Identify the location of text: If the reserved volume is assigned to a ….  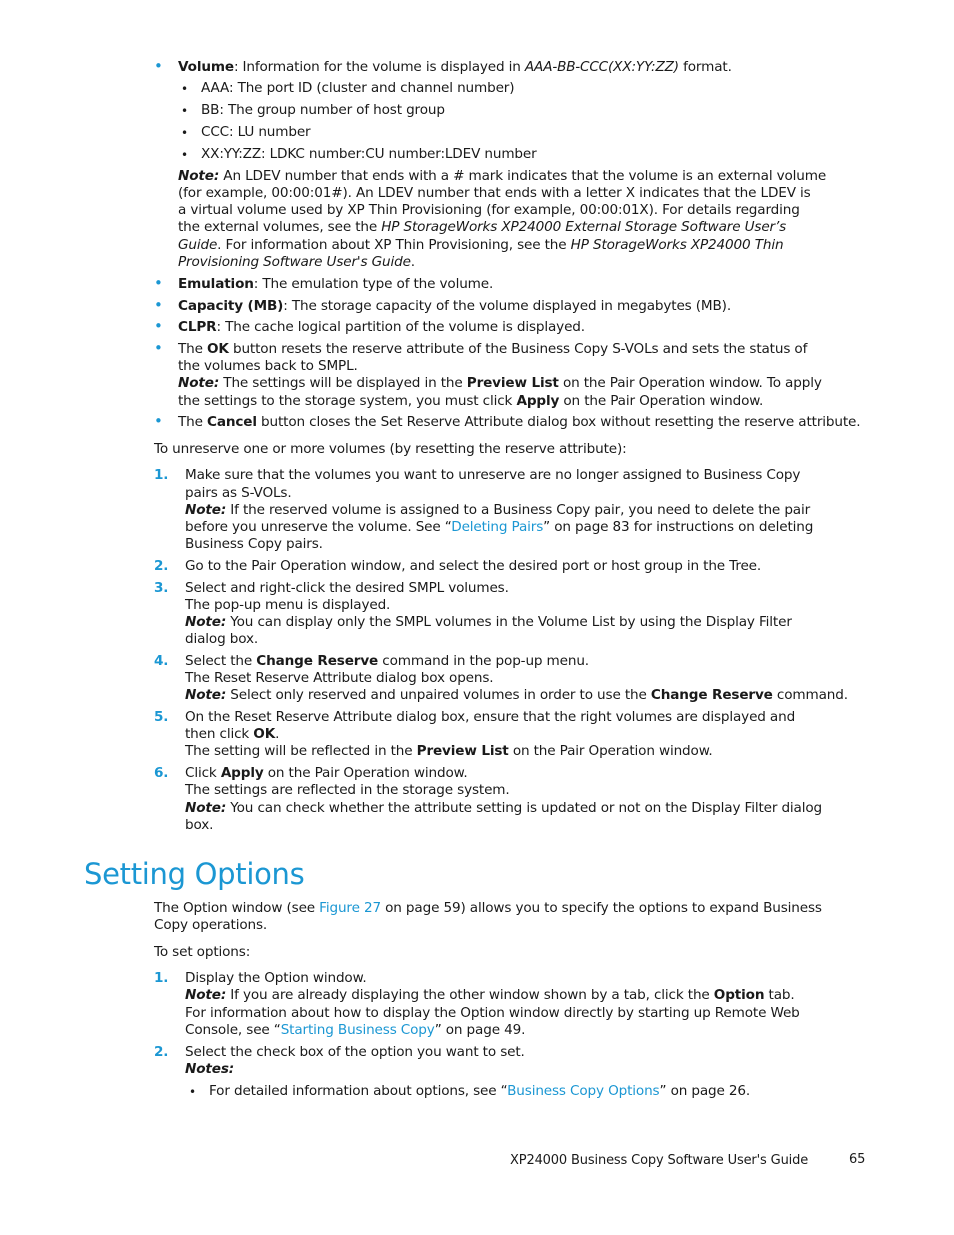
(518, 510).